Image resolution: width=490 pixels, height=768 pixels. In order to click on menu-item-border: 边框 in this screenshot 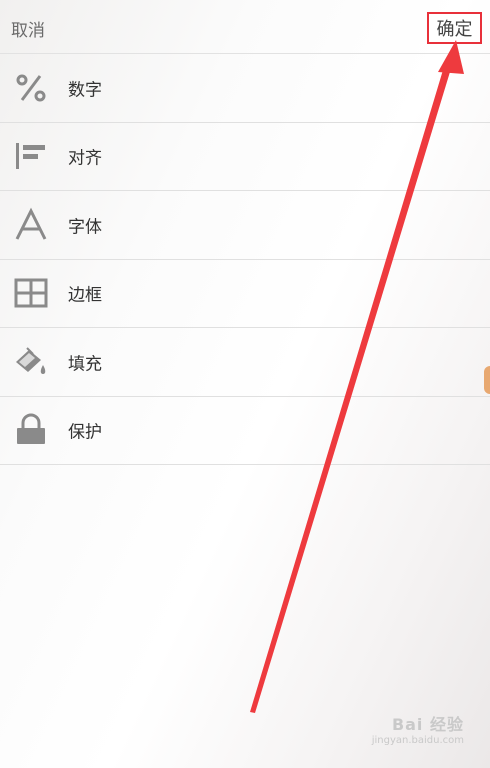, I will do `click(245, 294)`.